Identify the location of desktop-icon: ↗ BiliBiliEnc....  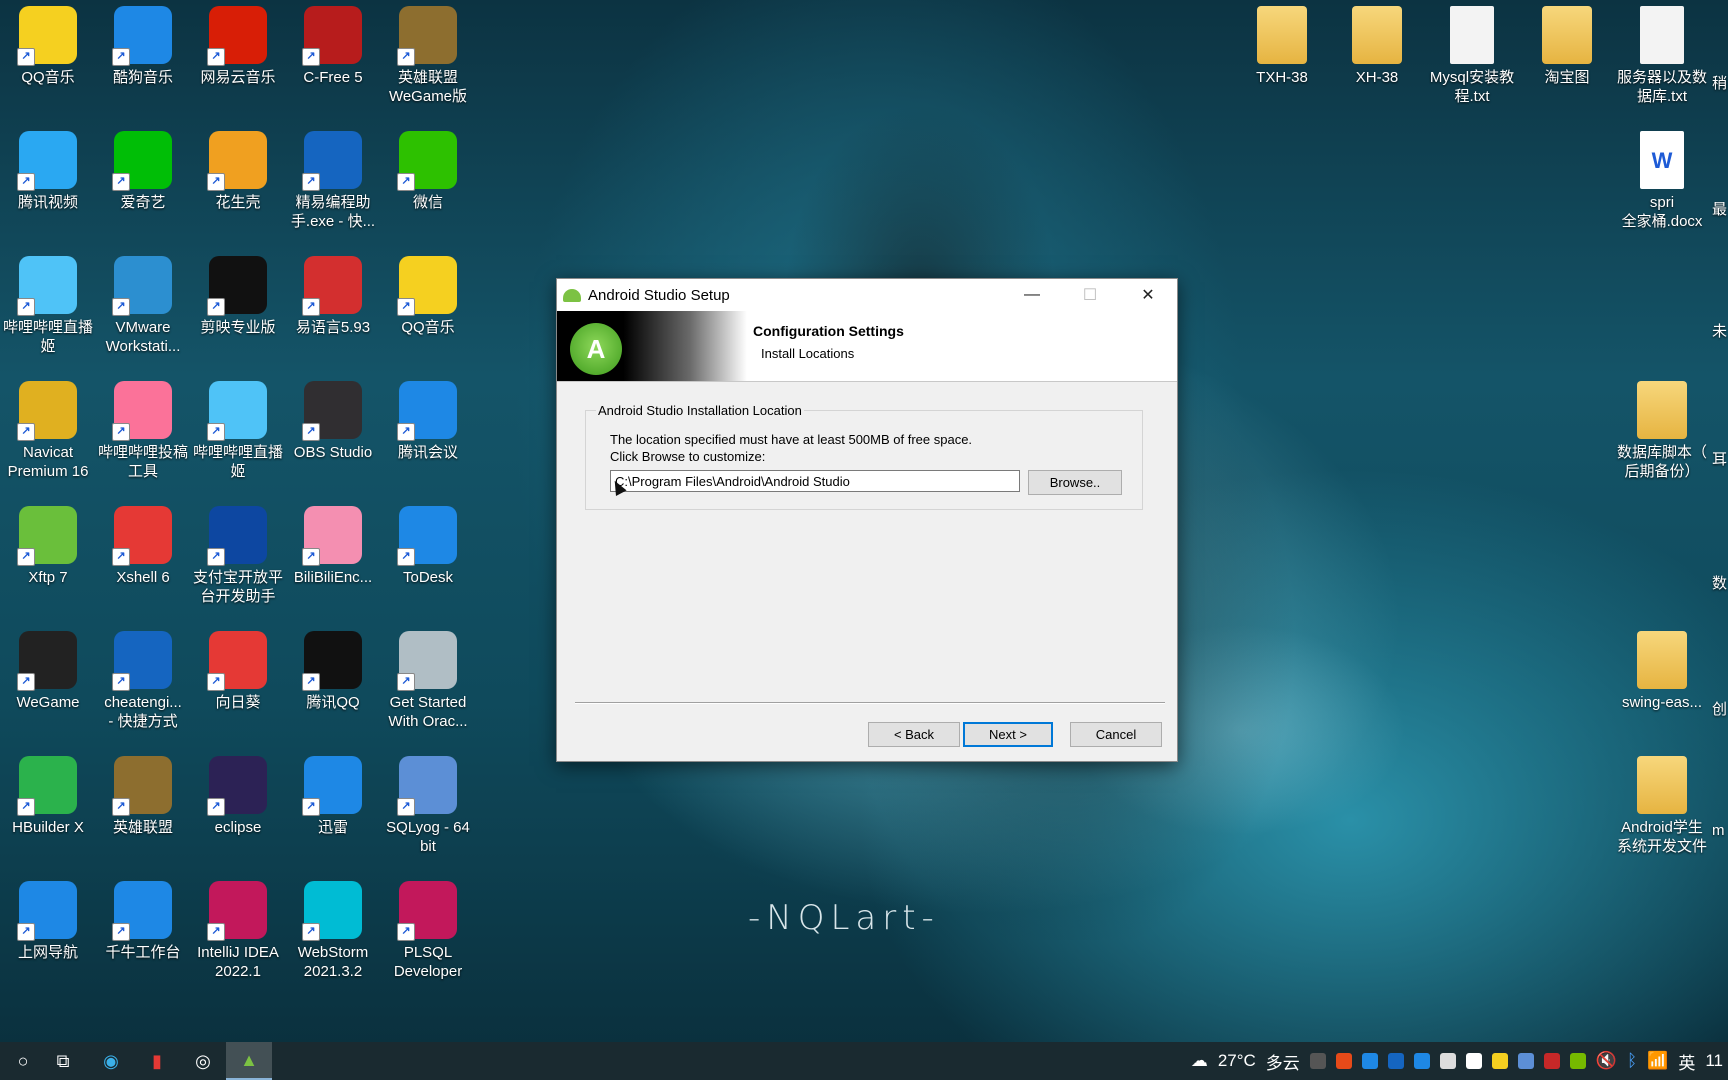
(333, 543).